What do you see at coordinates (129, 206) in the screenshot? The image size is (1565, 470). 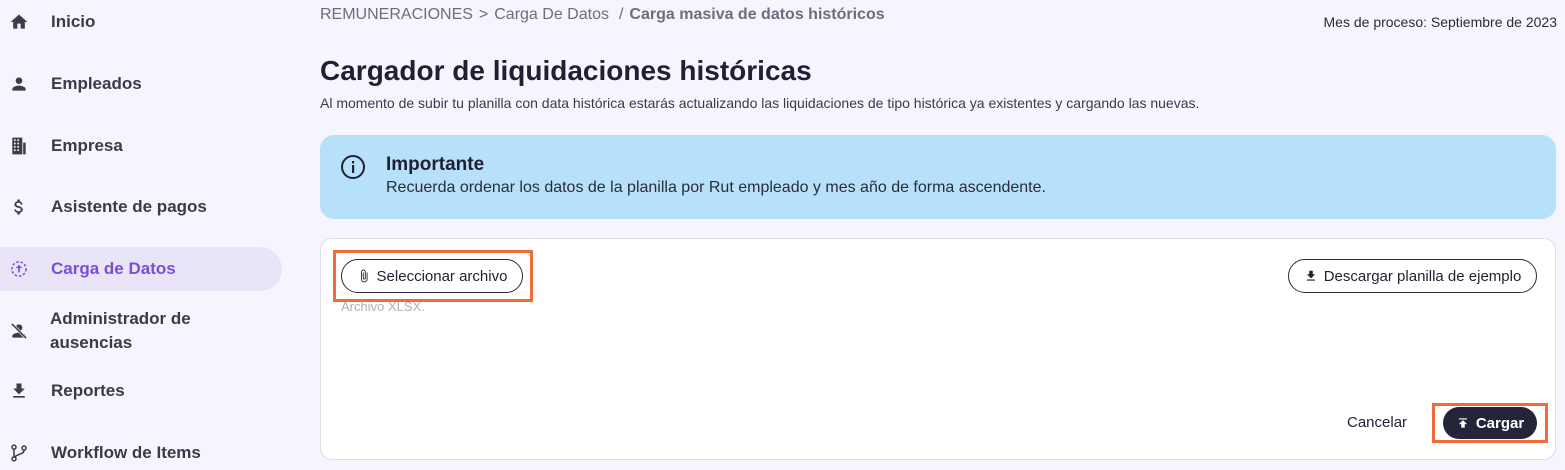 I see `sidebar-item-label: Asistente de pagos` at bounding box center [129, 206].